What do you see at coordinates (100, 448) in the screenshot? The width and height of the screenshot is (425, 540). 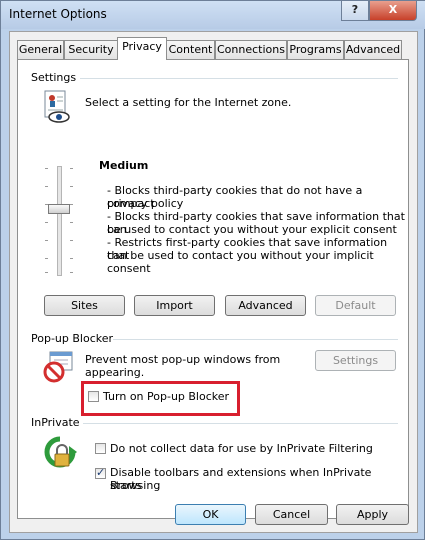 I see `inprivate-filtering-checkbox` at bounding box center [100, 448].